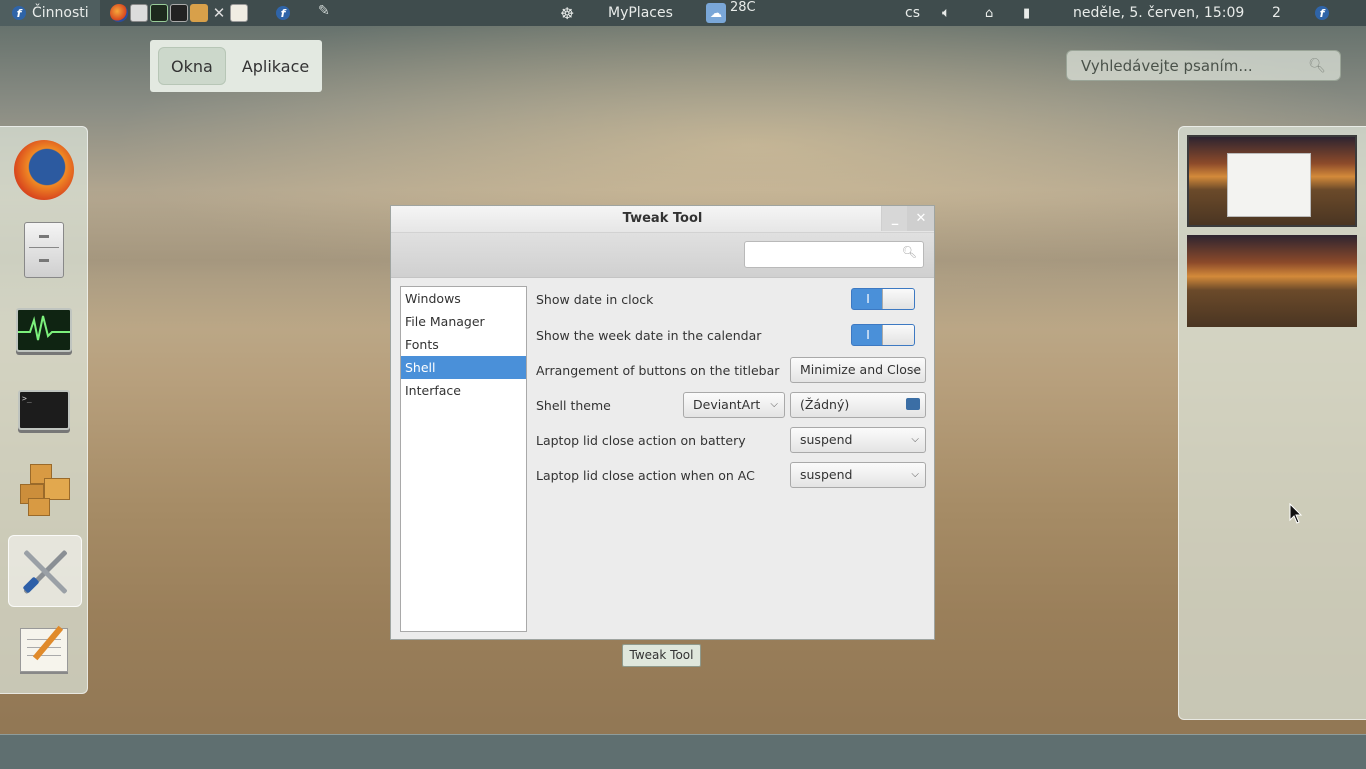  Describe the element at coordinates (894, 218) in the screenshot. I see `minimize-button: _` at that location.